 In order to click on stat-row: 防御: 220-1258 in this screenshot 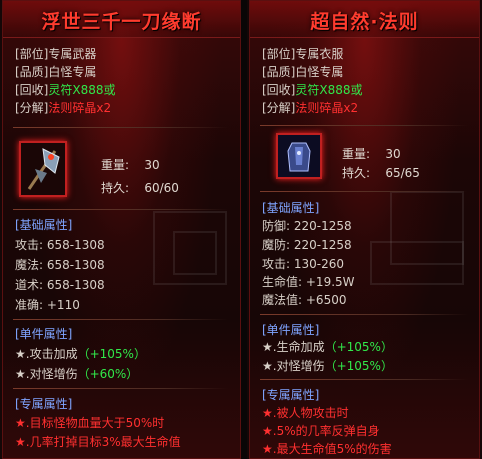, I will do `click(307, 226)`.